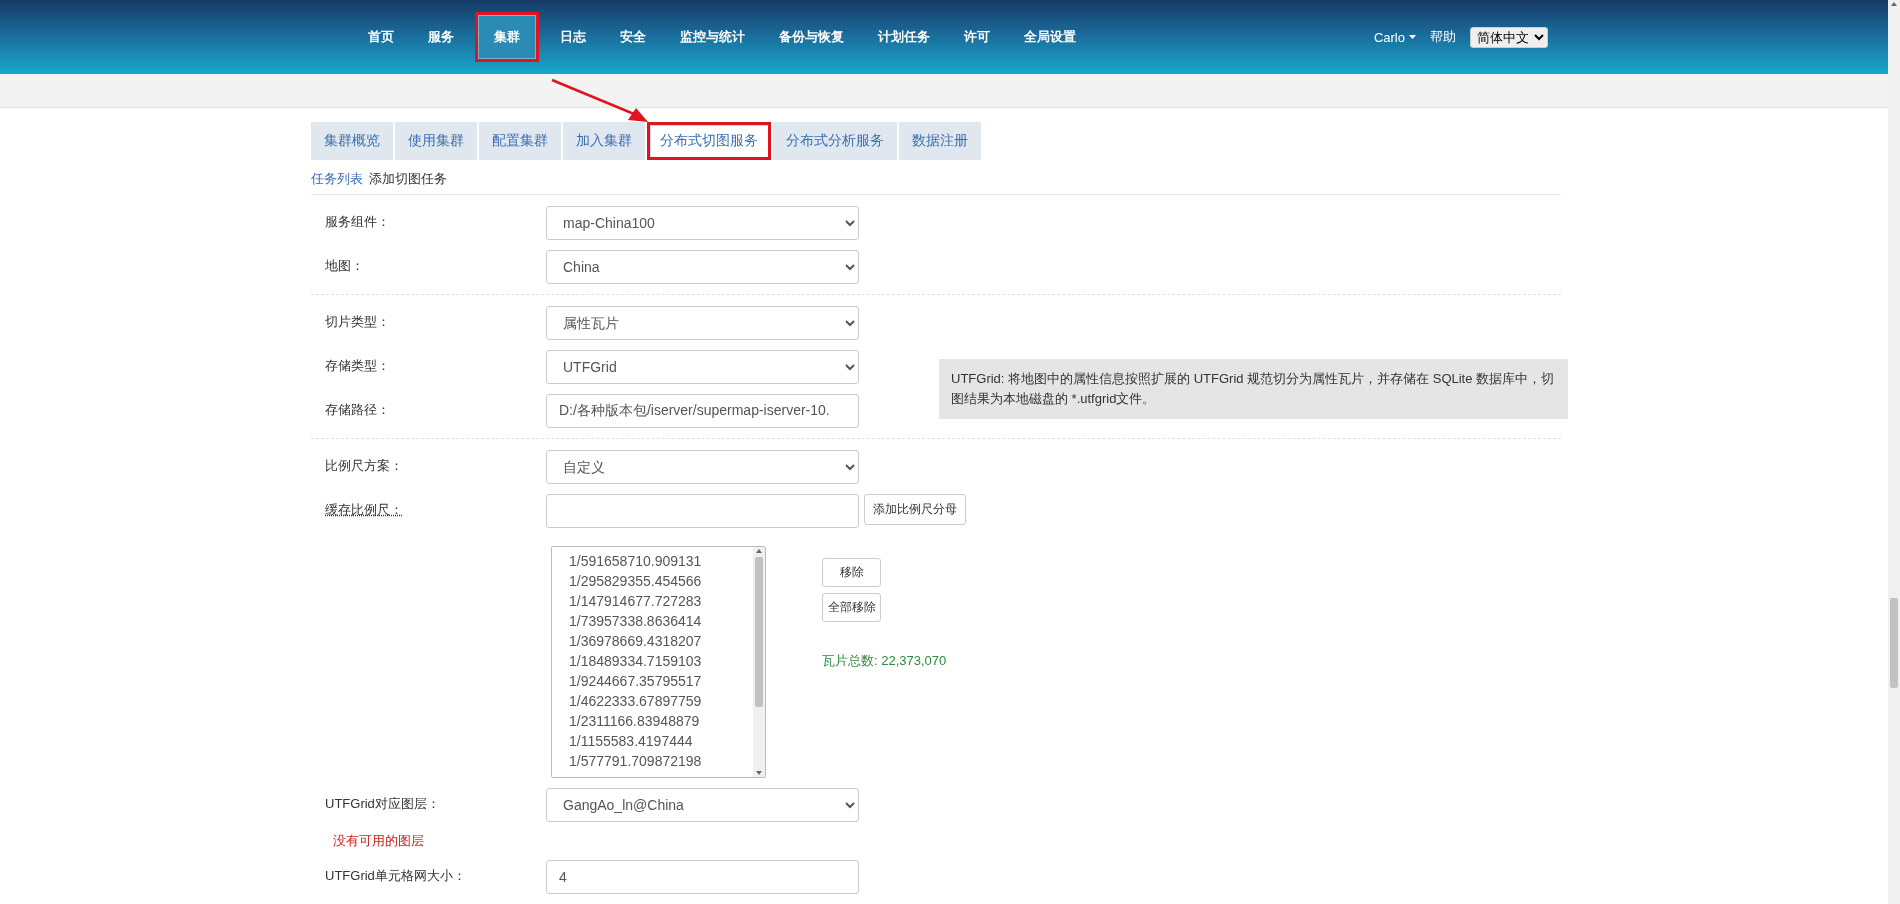  I want to click on tab: 分布式分析服务, so click(835, 141).